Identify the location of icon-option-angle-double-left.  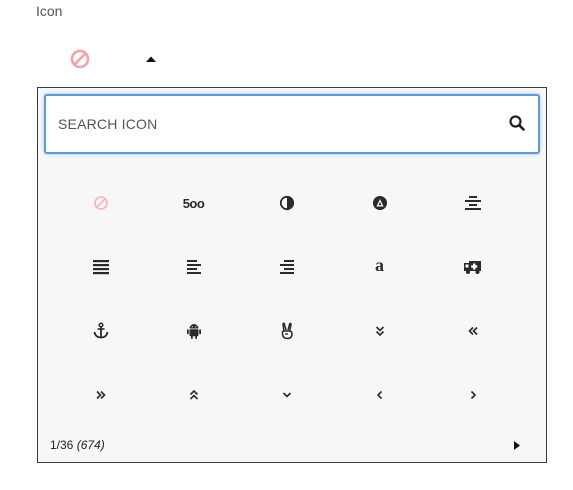
(472, 331).